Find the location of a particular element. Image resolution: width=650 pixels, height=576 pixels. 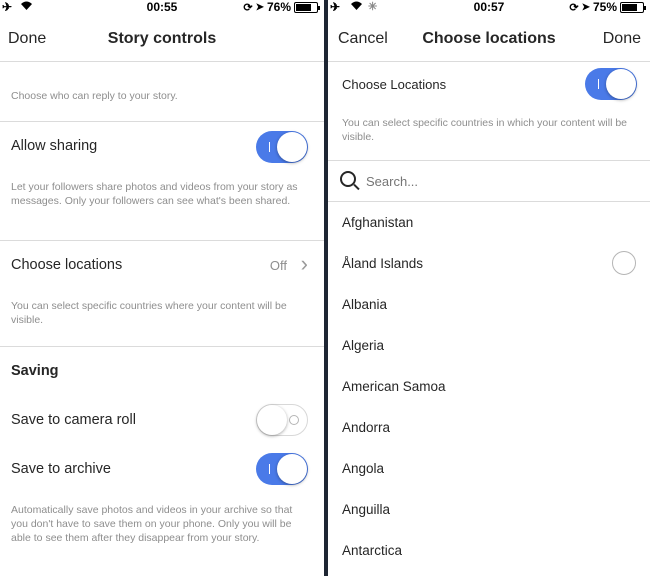

country-name: Antarctica is located at coordinates (372, 550).